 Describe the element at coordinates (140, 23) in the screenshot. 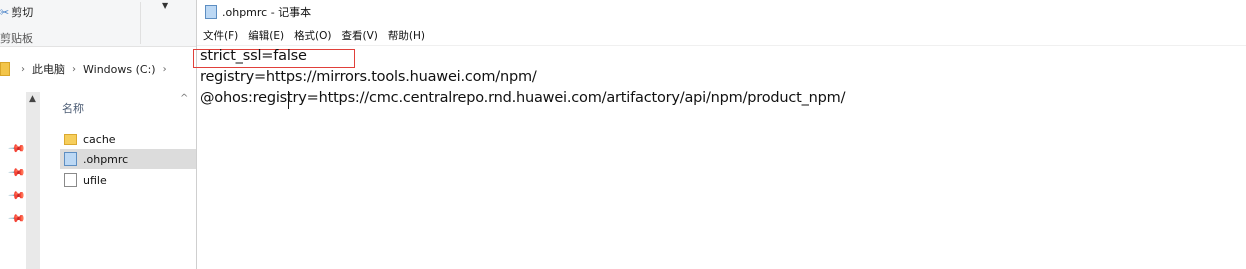

I see `ribbon-divider` at that location.